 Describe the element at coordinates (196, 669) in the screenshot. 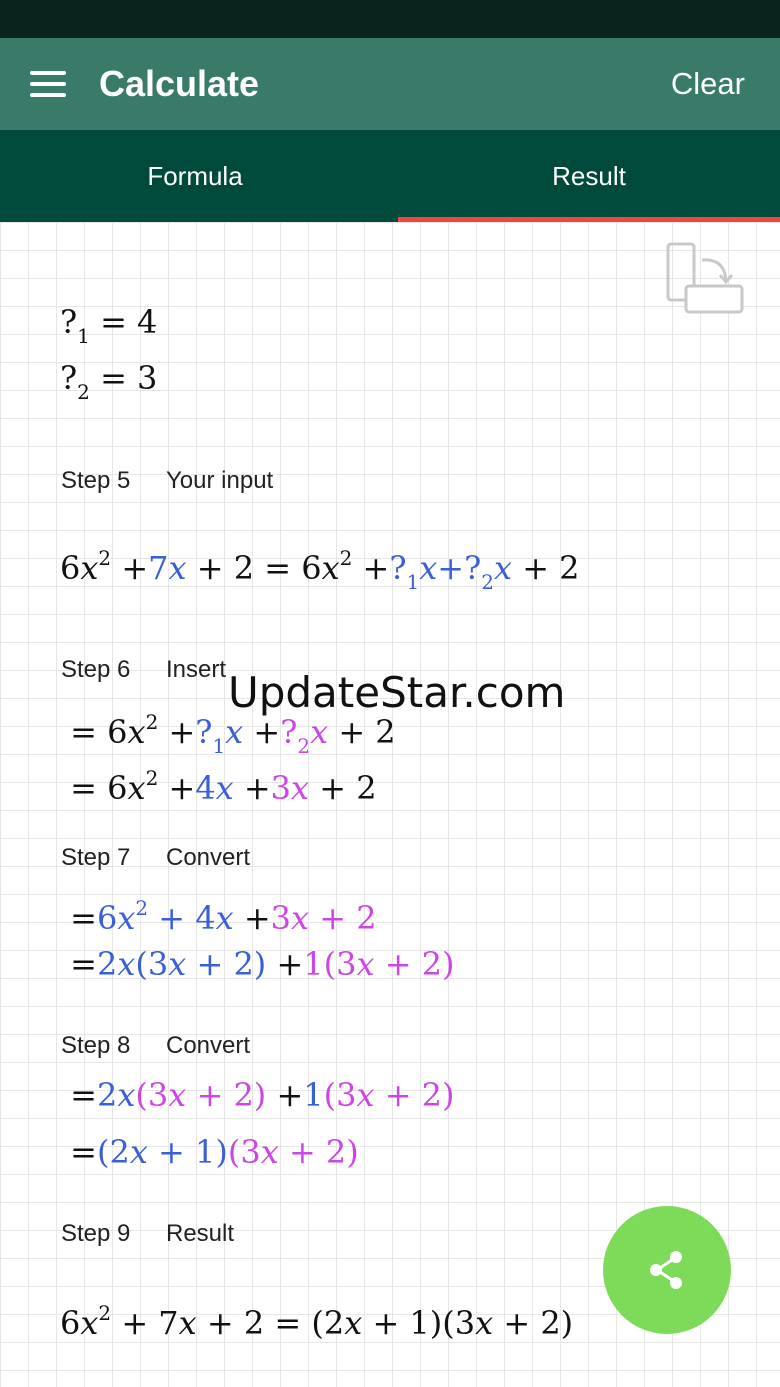

I see `step-title: Insert` at that location.